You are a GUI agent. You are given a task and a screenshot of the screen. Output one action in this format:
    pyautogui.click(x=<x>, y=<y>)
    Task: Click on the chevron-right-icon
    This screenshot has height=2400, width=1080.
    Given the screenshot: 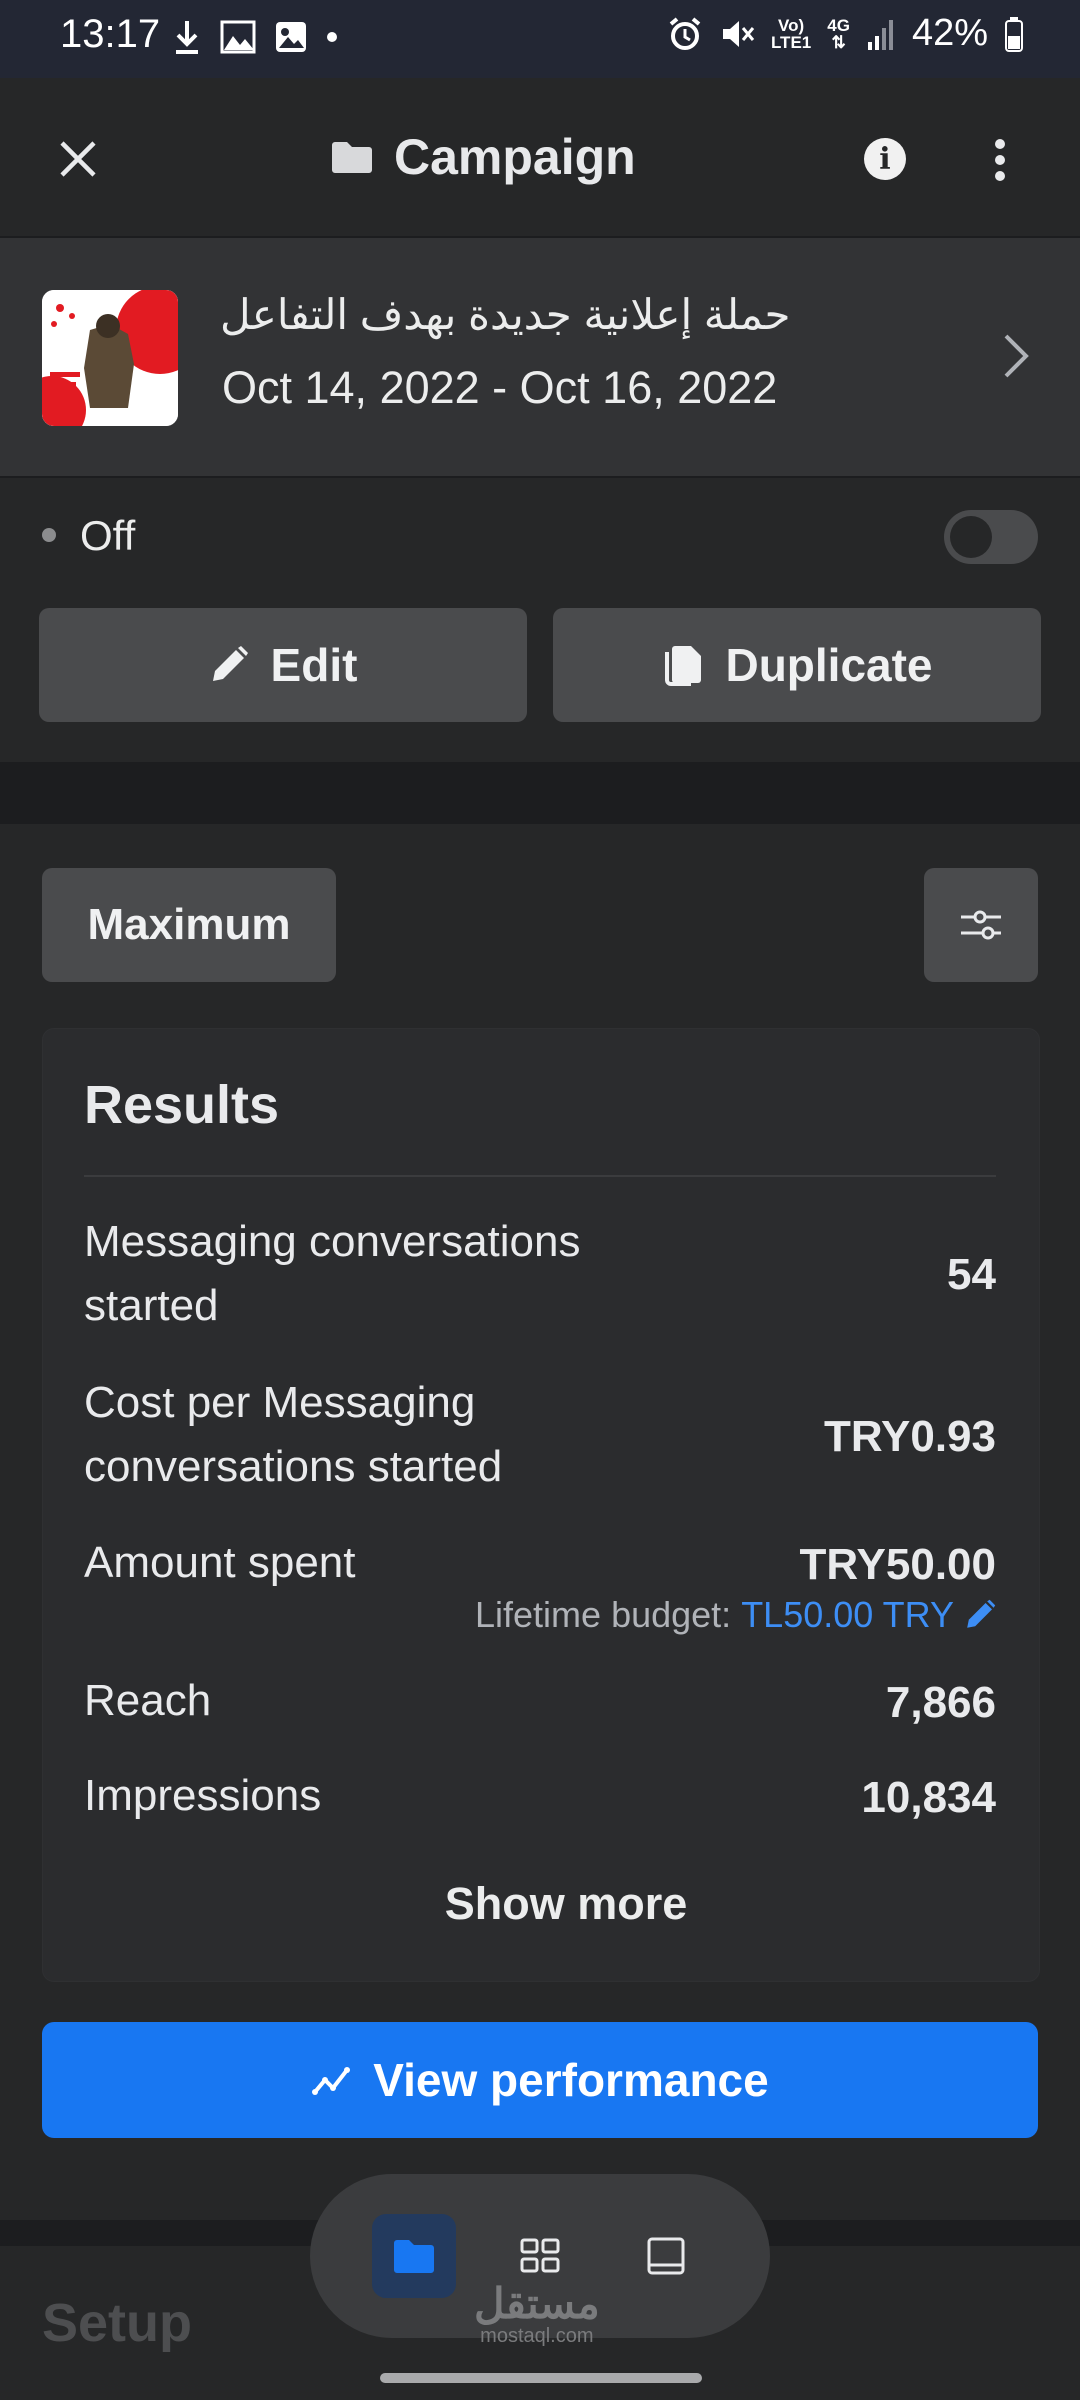 What is the action you would take?
    pyautogui.click(x=1016, y=356)
    